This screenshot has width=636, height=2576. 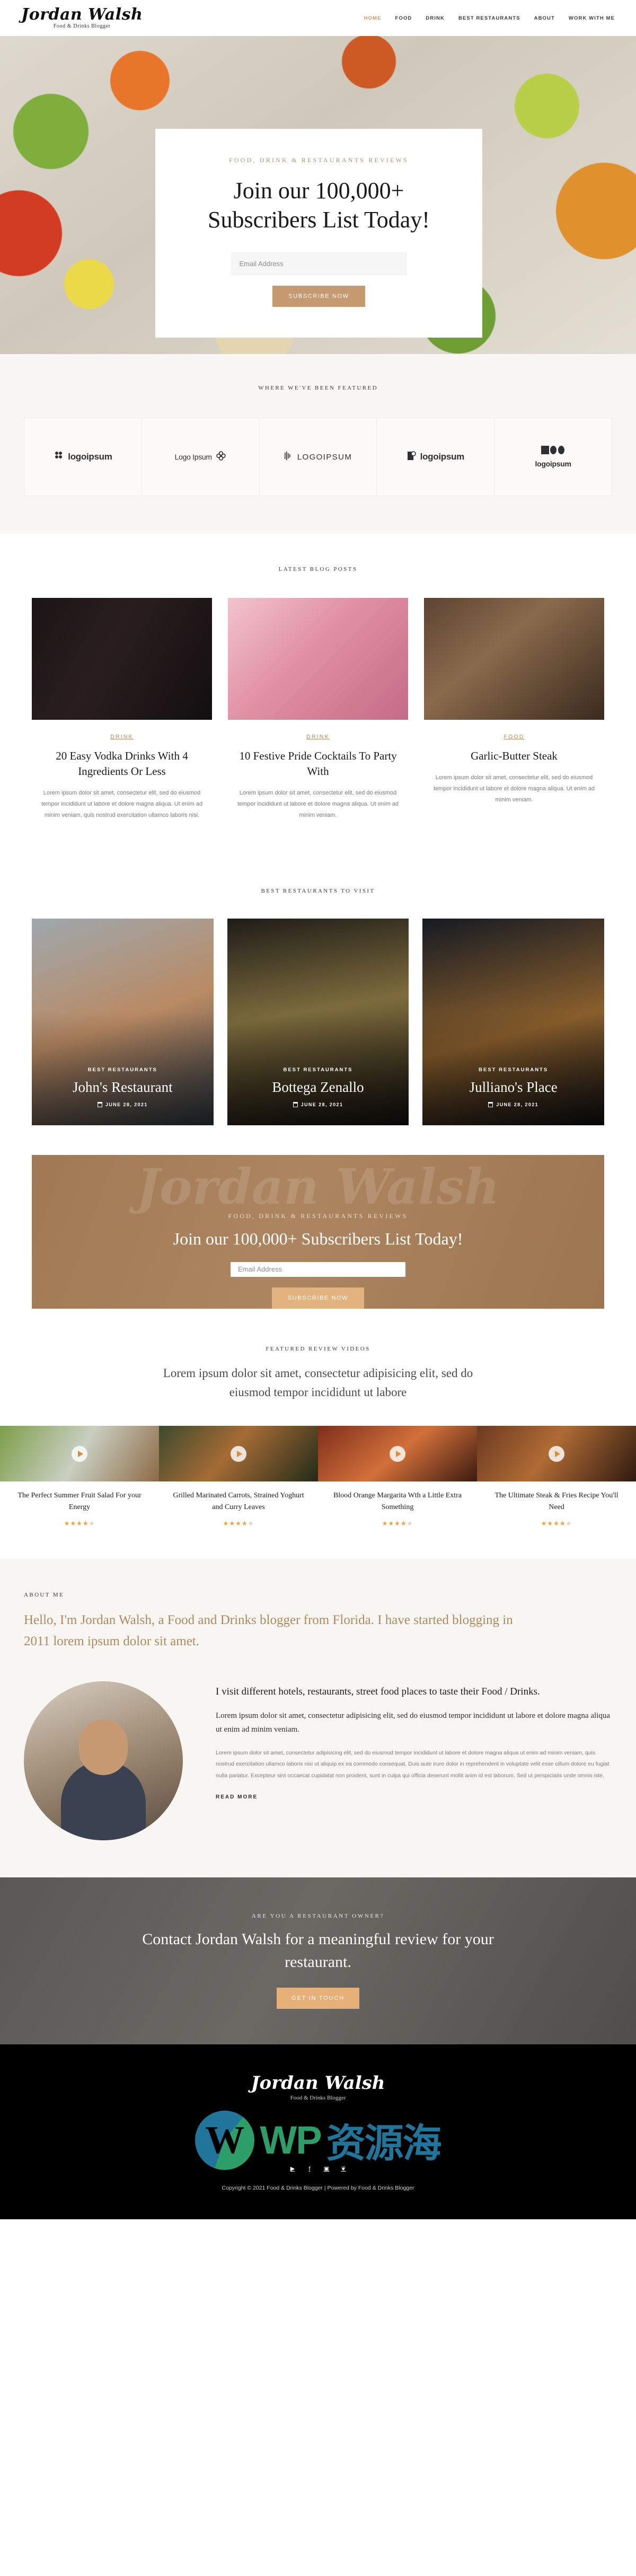 I want to click on instagram-icon: ▣, so click(x=326, y=2169).